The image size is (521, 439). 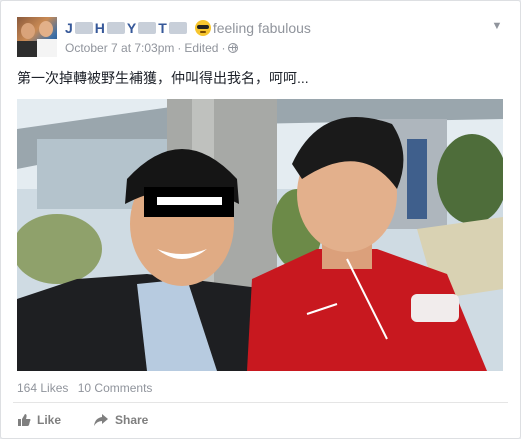 What do you see at coordinates (497, 26) in the screenshot?
I see `chevron-down-icon: ▼` at bounding box center [497, 26].